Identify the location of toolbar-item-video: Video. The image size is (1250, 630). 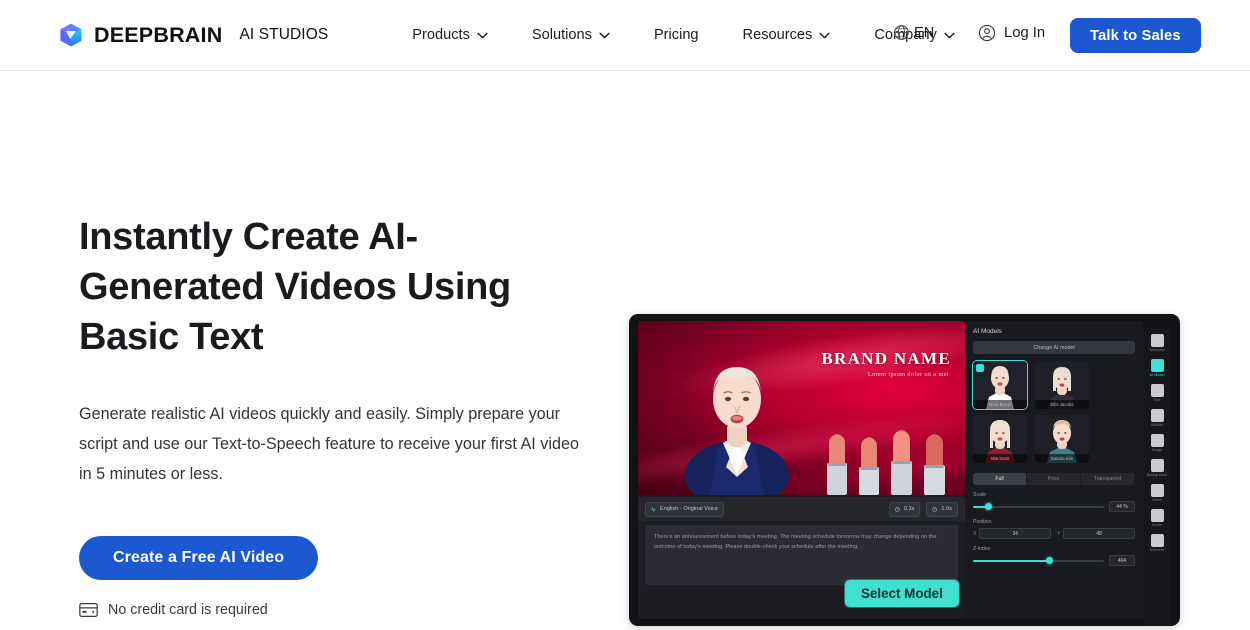
(1157, 493).